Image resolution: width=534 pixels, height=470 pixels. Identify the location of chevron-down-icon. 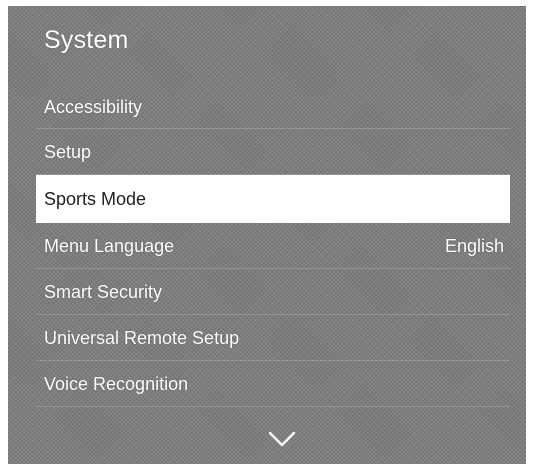
(282, 439).